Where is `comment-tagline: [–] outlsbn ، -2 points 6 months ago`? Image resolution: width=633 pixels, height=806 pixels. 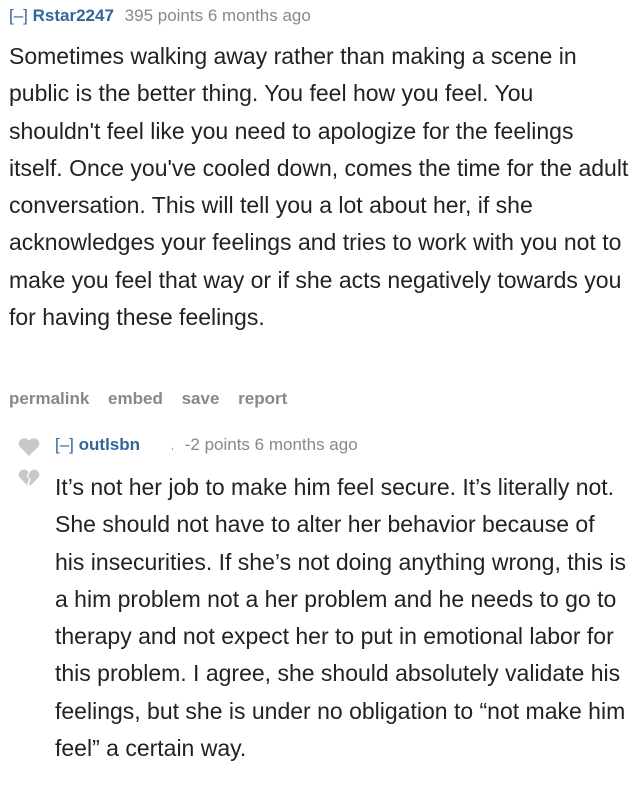
comment-tagline: [–] outlsbn ، -2 points 6 months ago is located at coordinates (206, 445).